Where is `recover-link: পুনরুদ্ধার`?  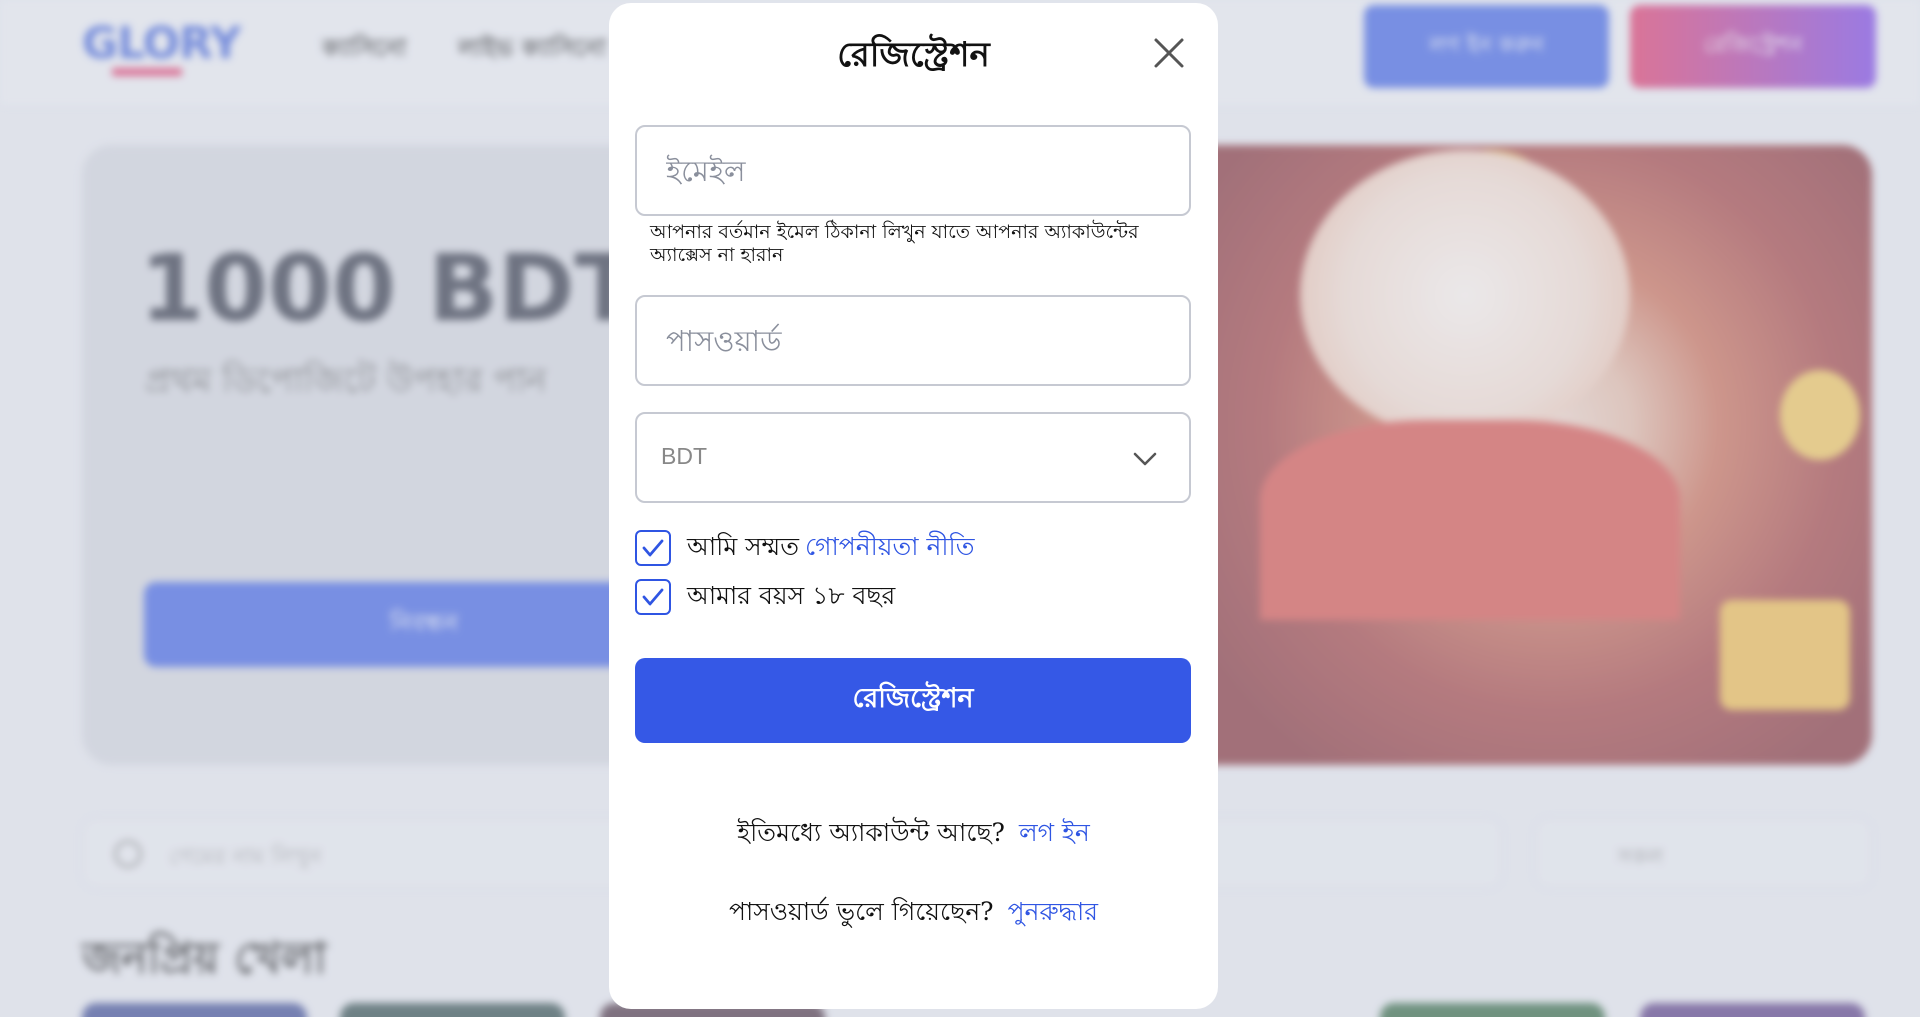
recover-link: পুনরুদ্ধার is located at coordinates (1053, 913).